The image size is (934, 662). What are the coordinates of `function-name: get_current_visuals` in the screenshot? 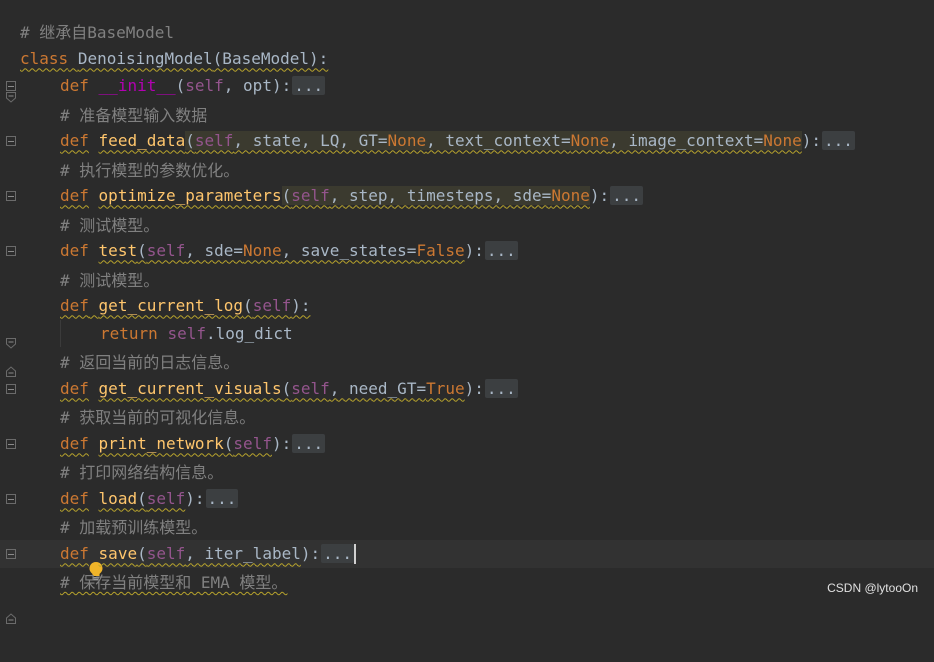 It's located at (190, 389).